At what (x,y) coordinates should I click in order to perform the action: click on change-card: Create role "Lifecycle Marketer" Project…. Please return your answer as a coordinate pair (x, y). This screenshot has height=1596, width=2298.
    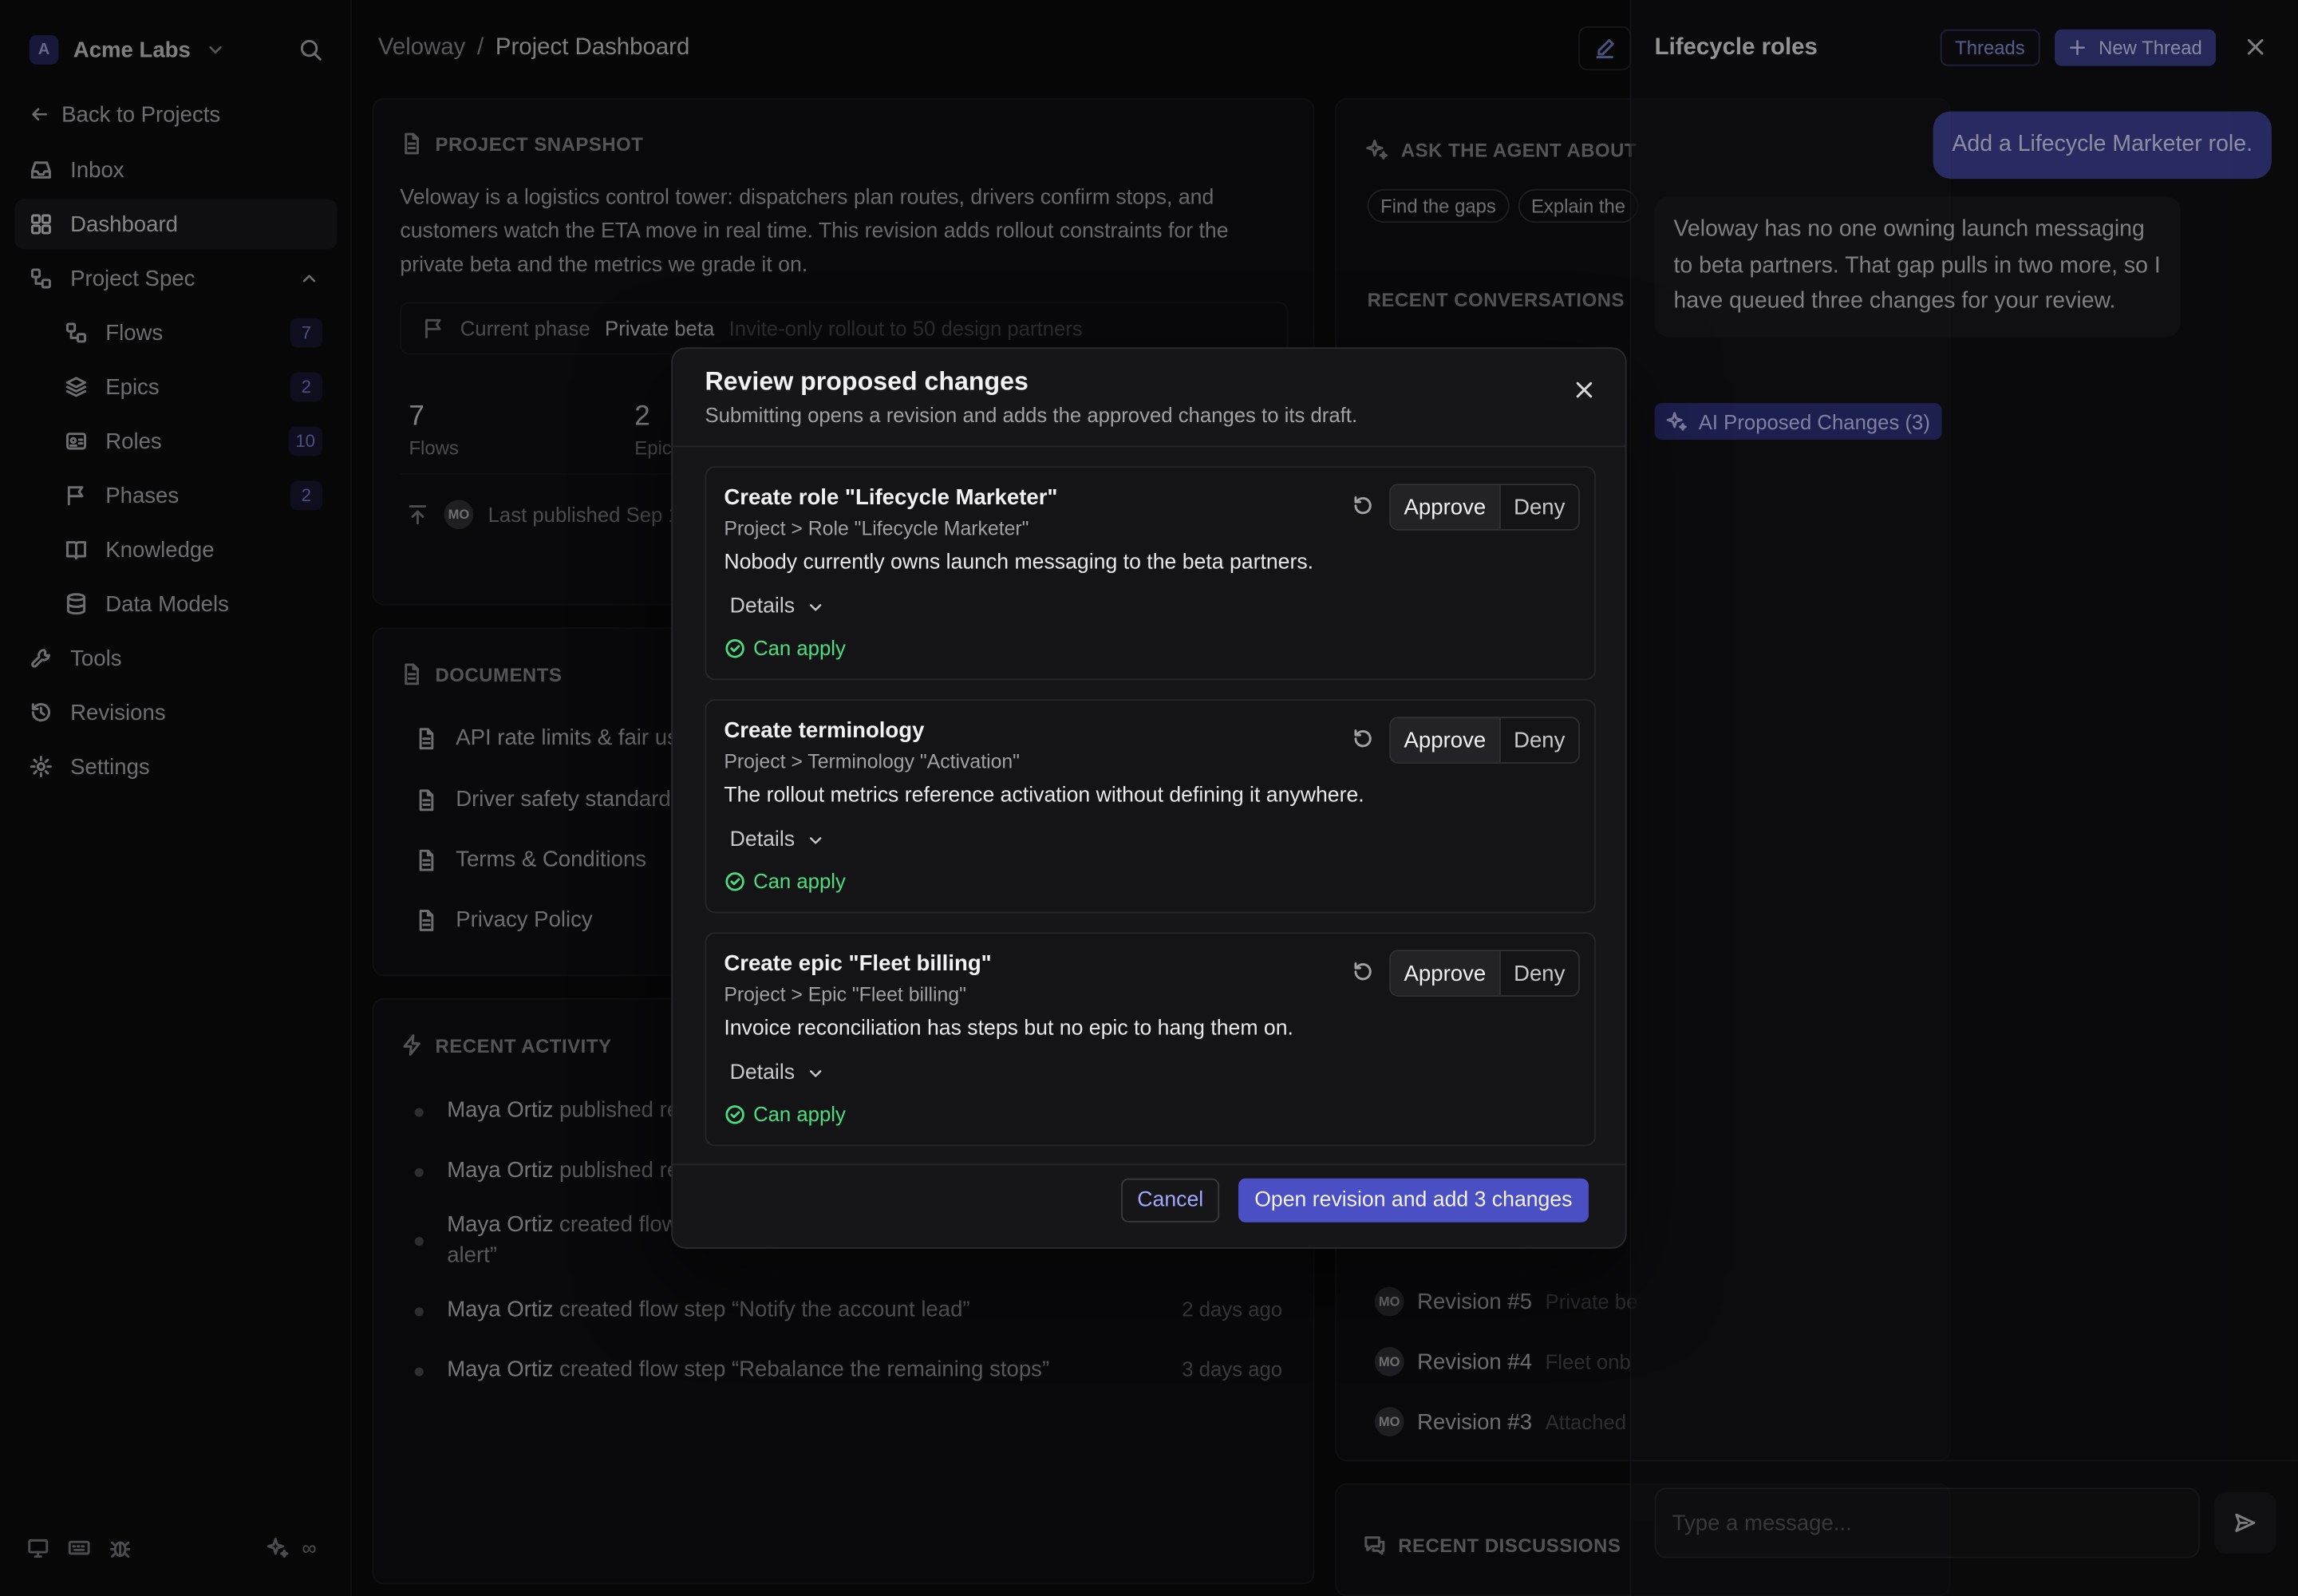
    Looking at the image, I should click on (1151, 573).